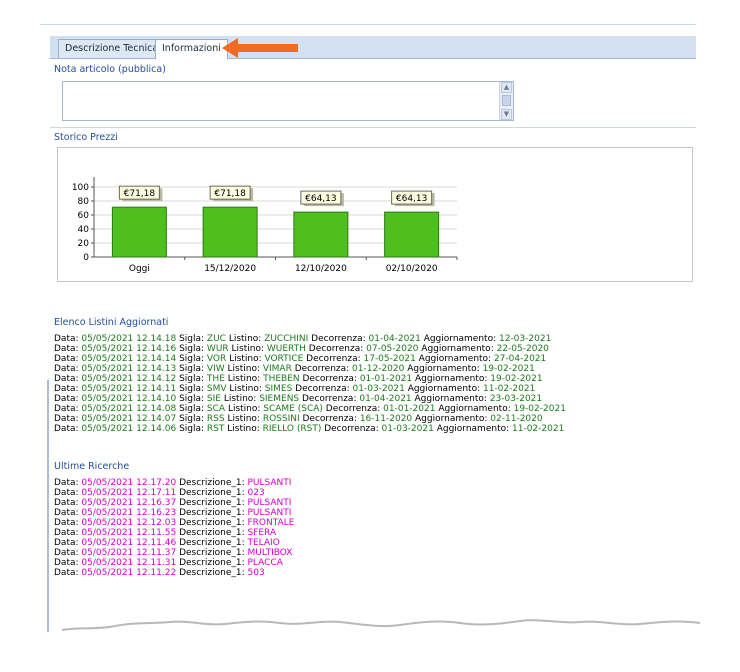 This screenshot has height=672, width=740. What do you see at coordinates (514, 399) in the screenshot?
I see `field-value: 23-03-2021` at bounding box center [514, 399].